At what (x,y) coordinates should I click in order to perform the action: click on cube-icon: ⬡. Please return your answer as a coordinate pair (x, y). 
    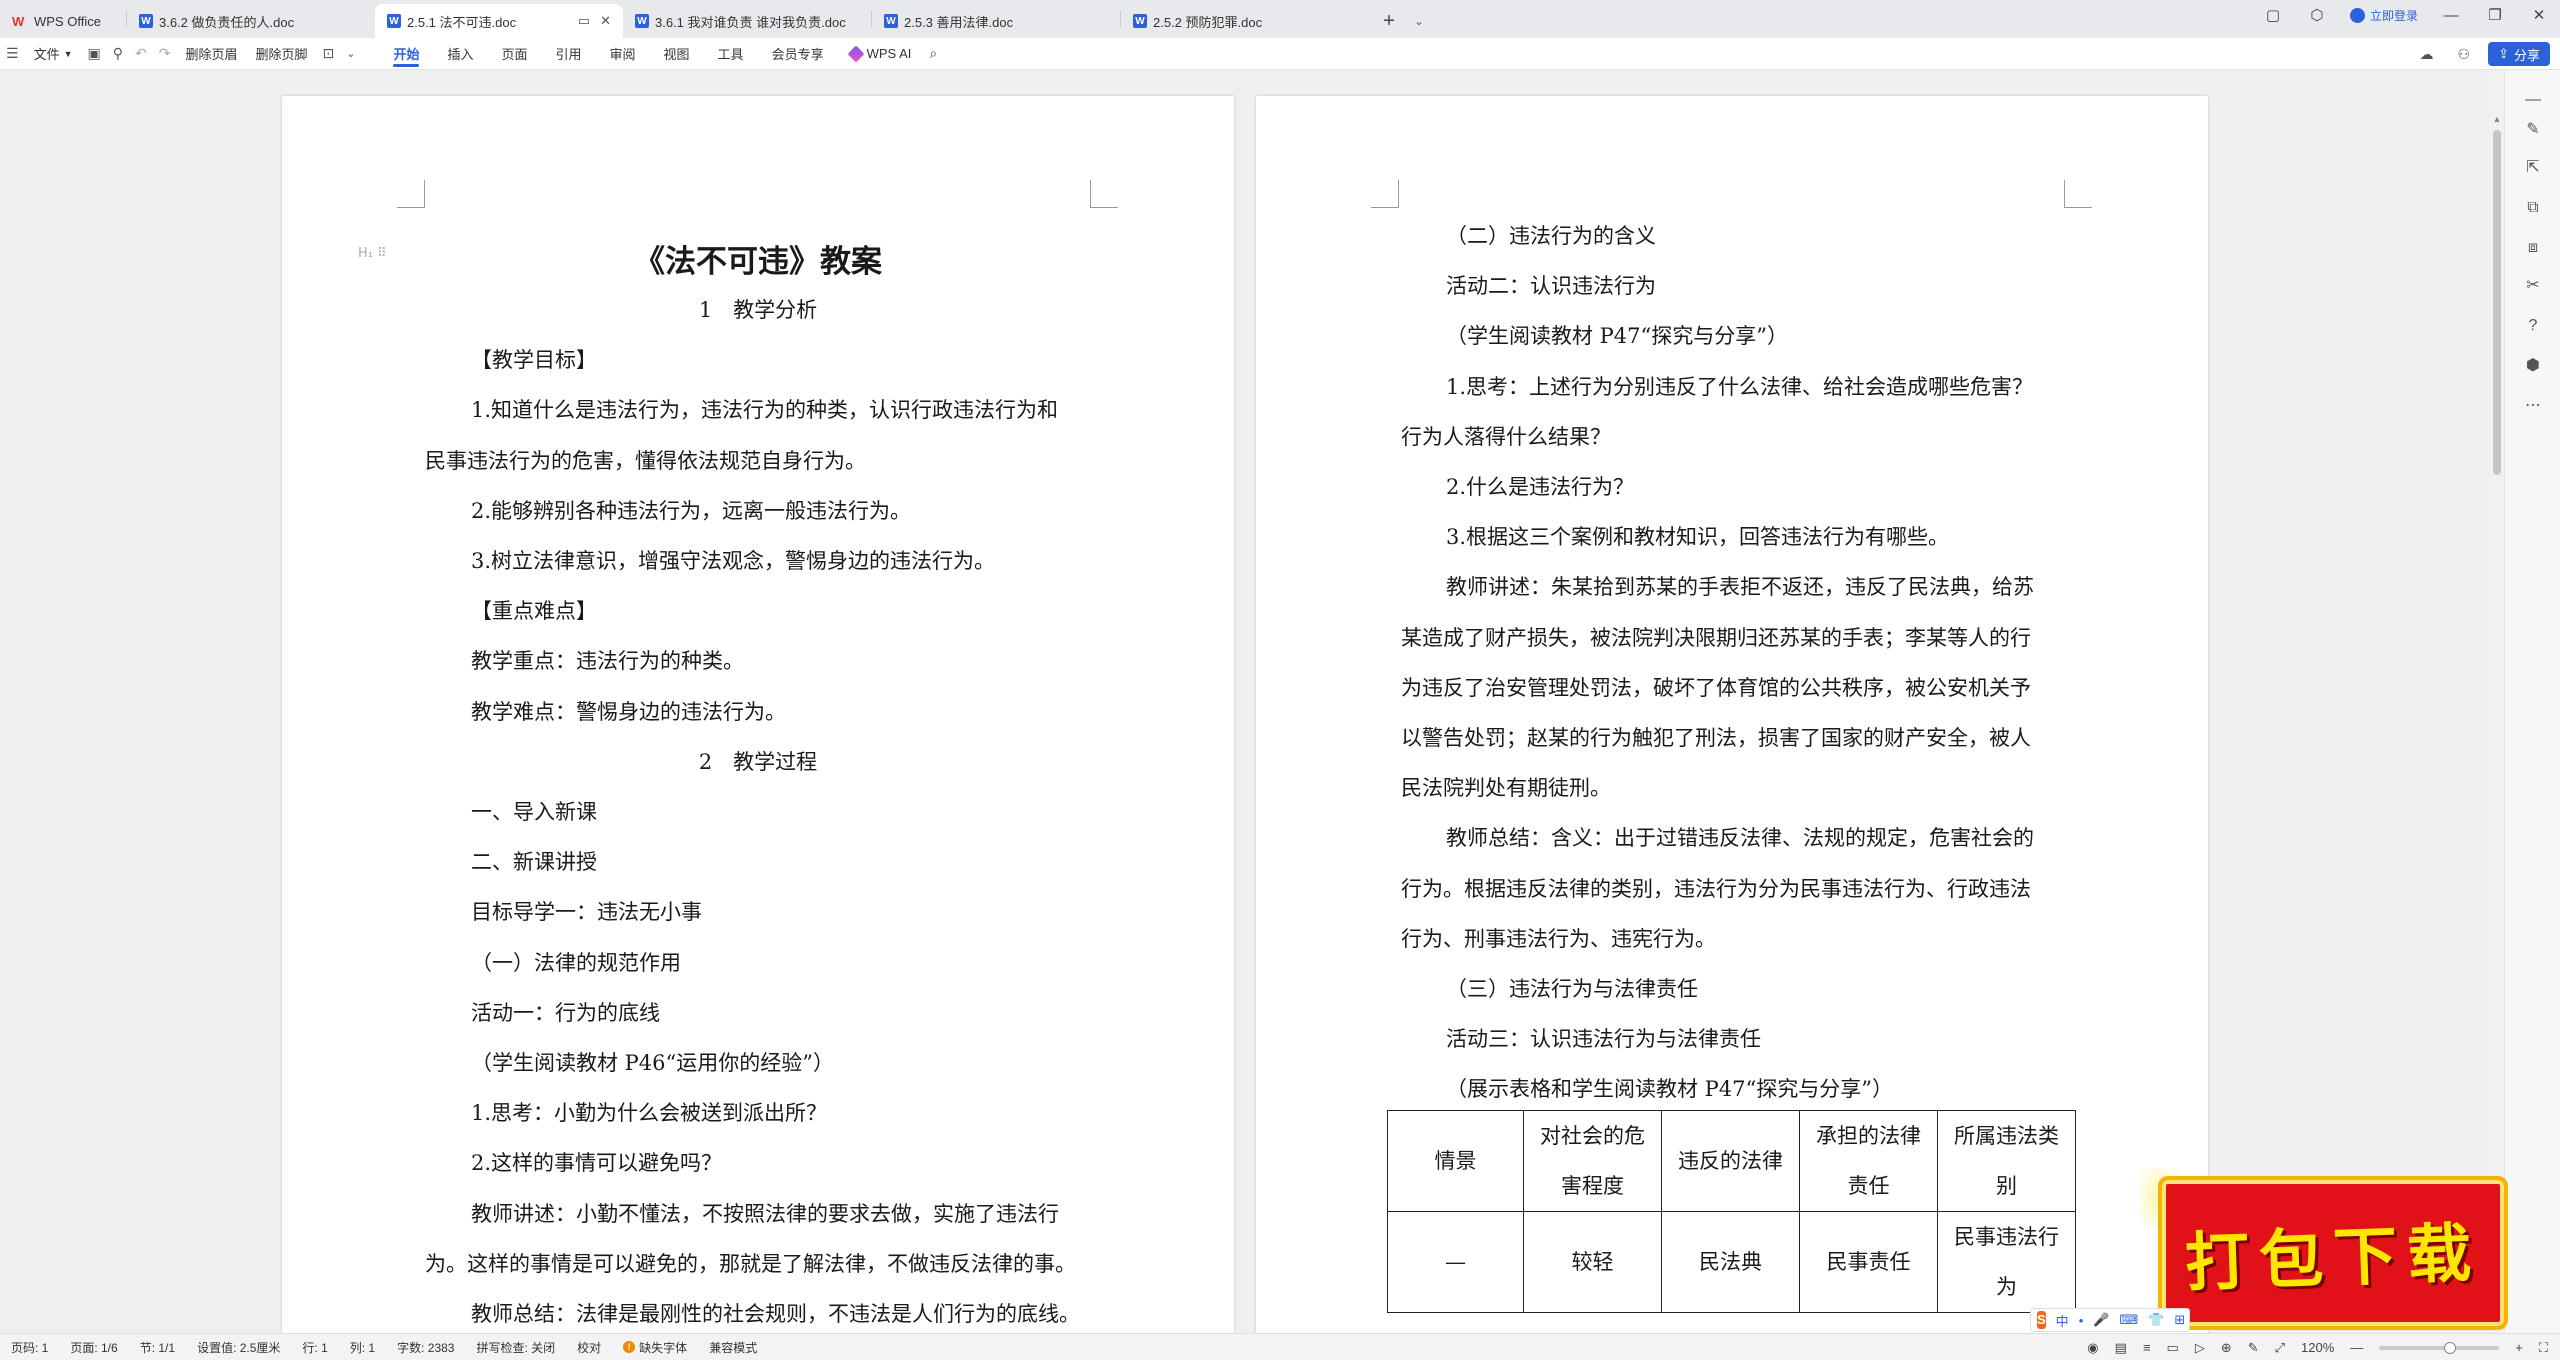
    Looking at the image, I should click on (2317, 15).